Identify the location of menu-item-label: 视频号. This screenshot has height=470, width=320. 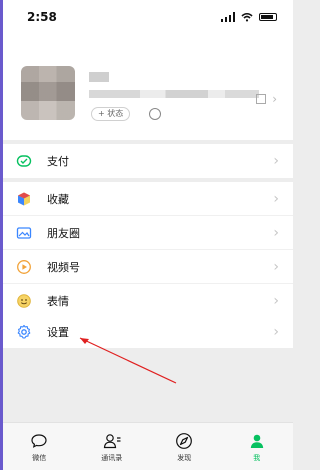
(63, 267).